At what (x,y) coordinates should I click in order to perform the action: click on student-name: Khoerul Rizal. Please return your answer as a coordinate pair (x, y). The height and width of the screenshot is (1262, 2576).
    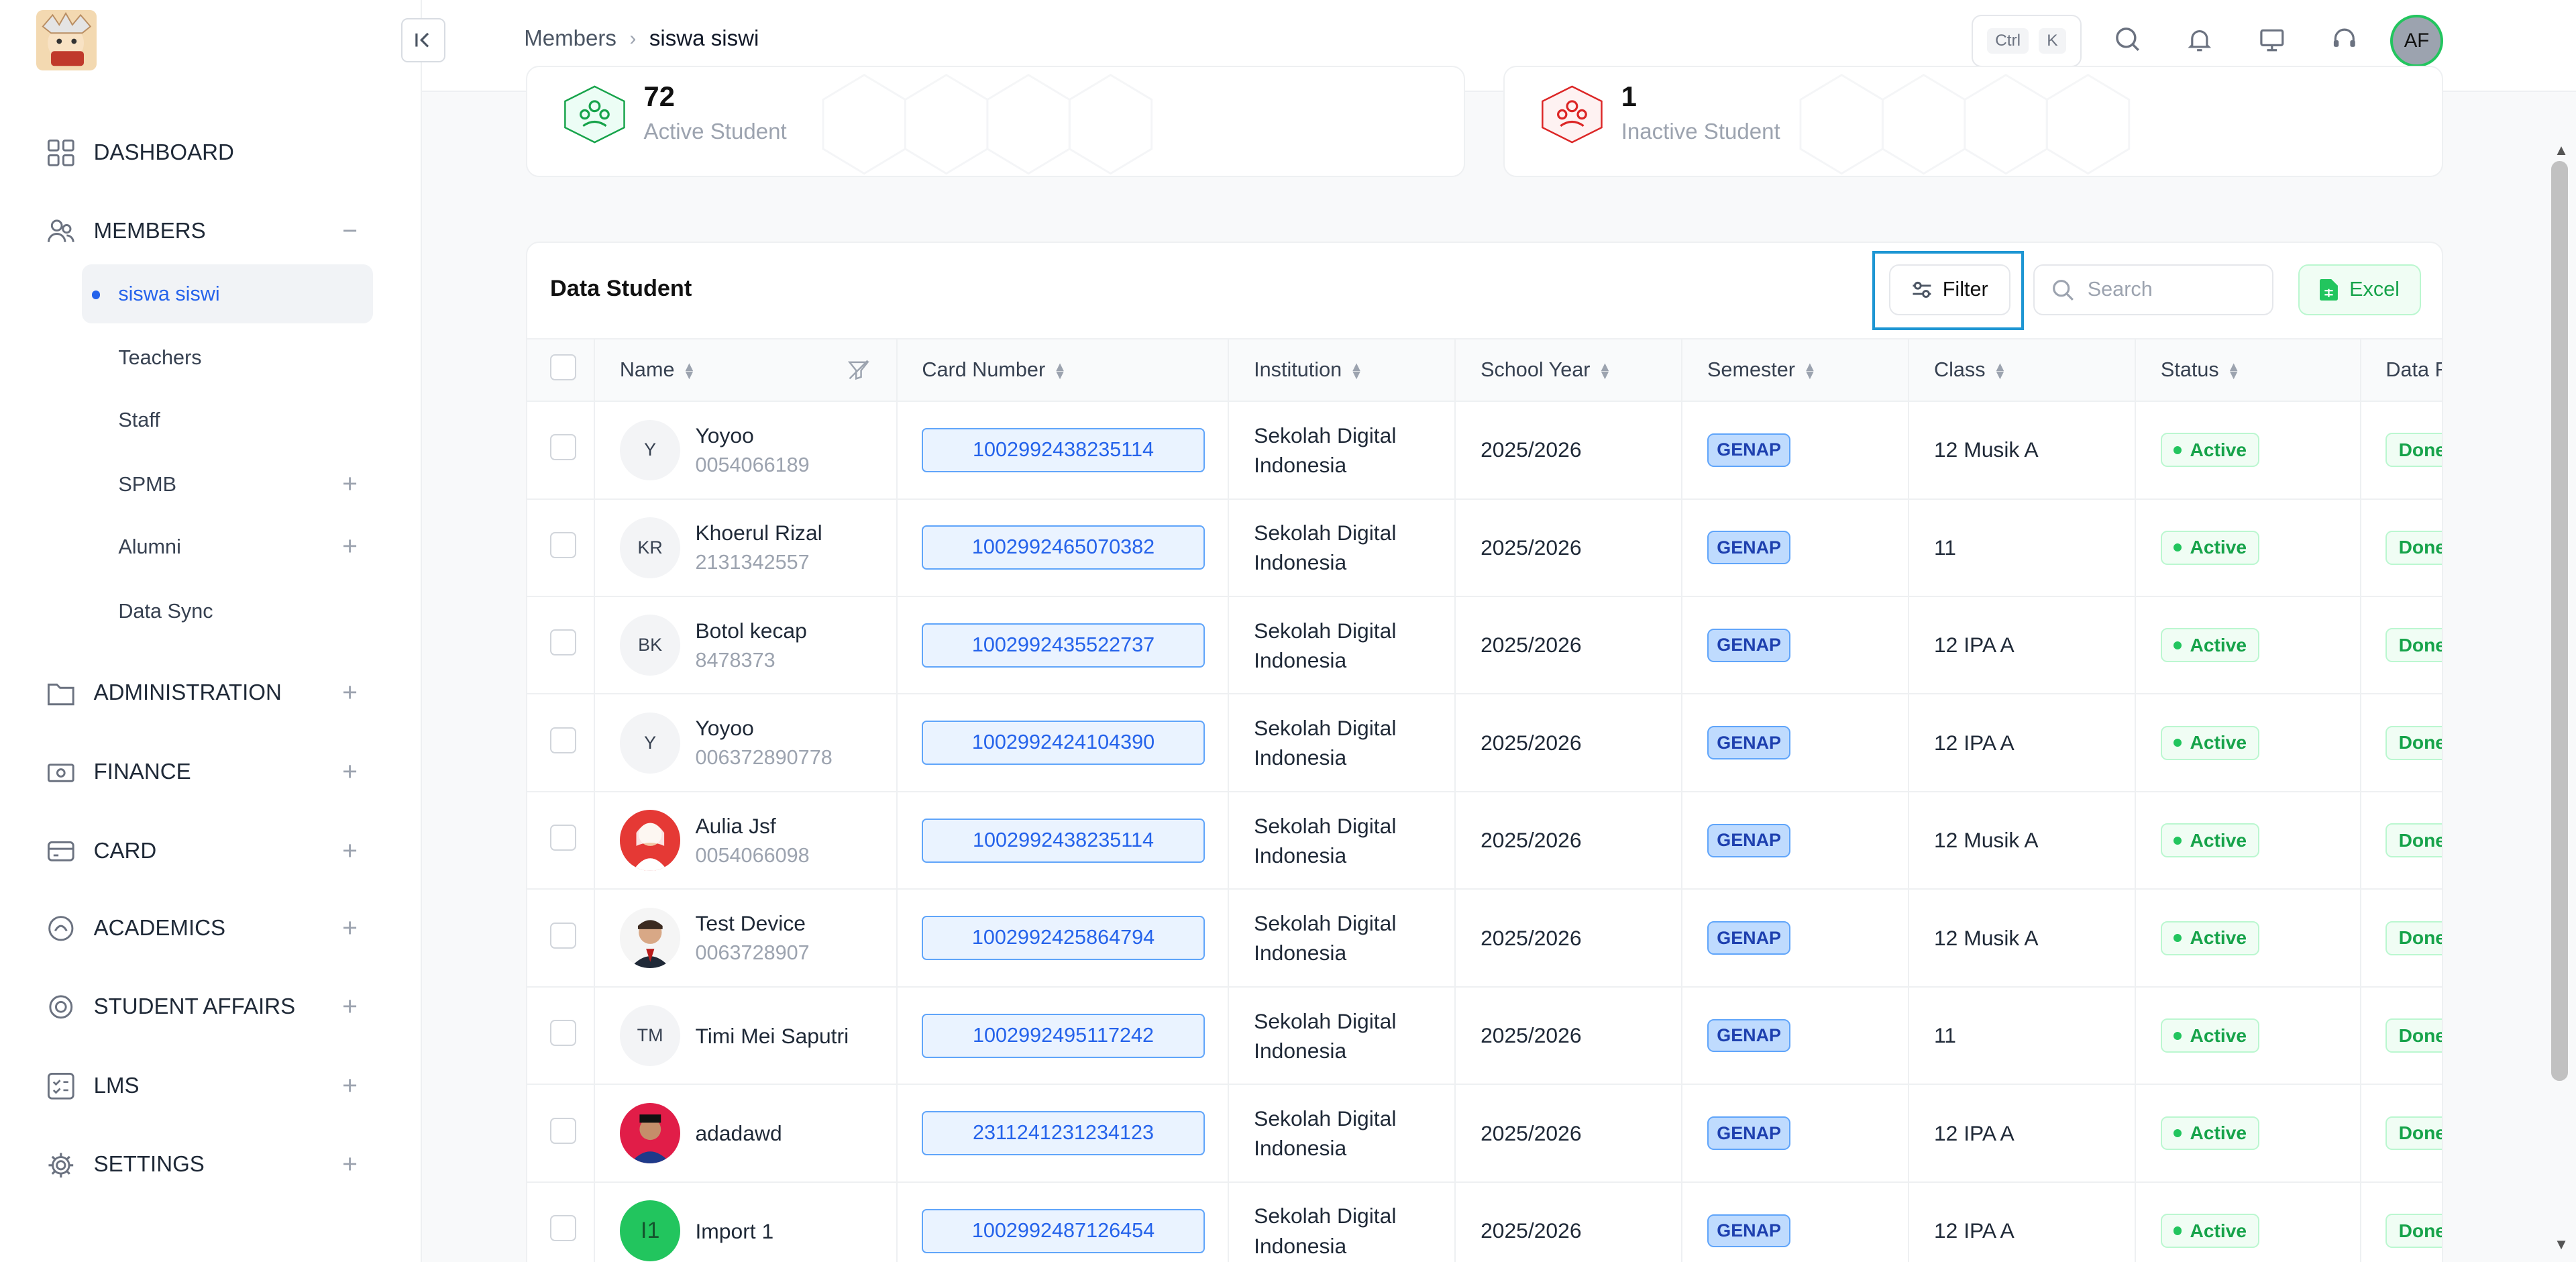
    Looking at the image, I should click on (758, 532).